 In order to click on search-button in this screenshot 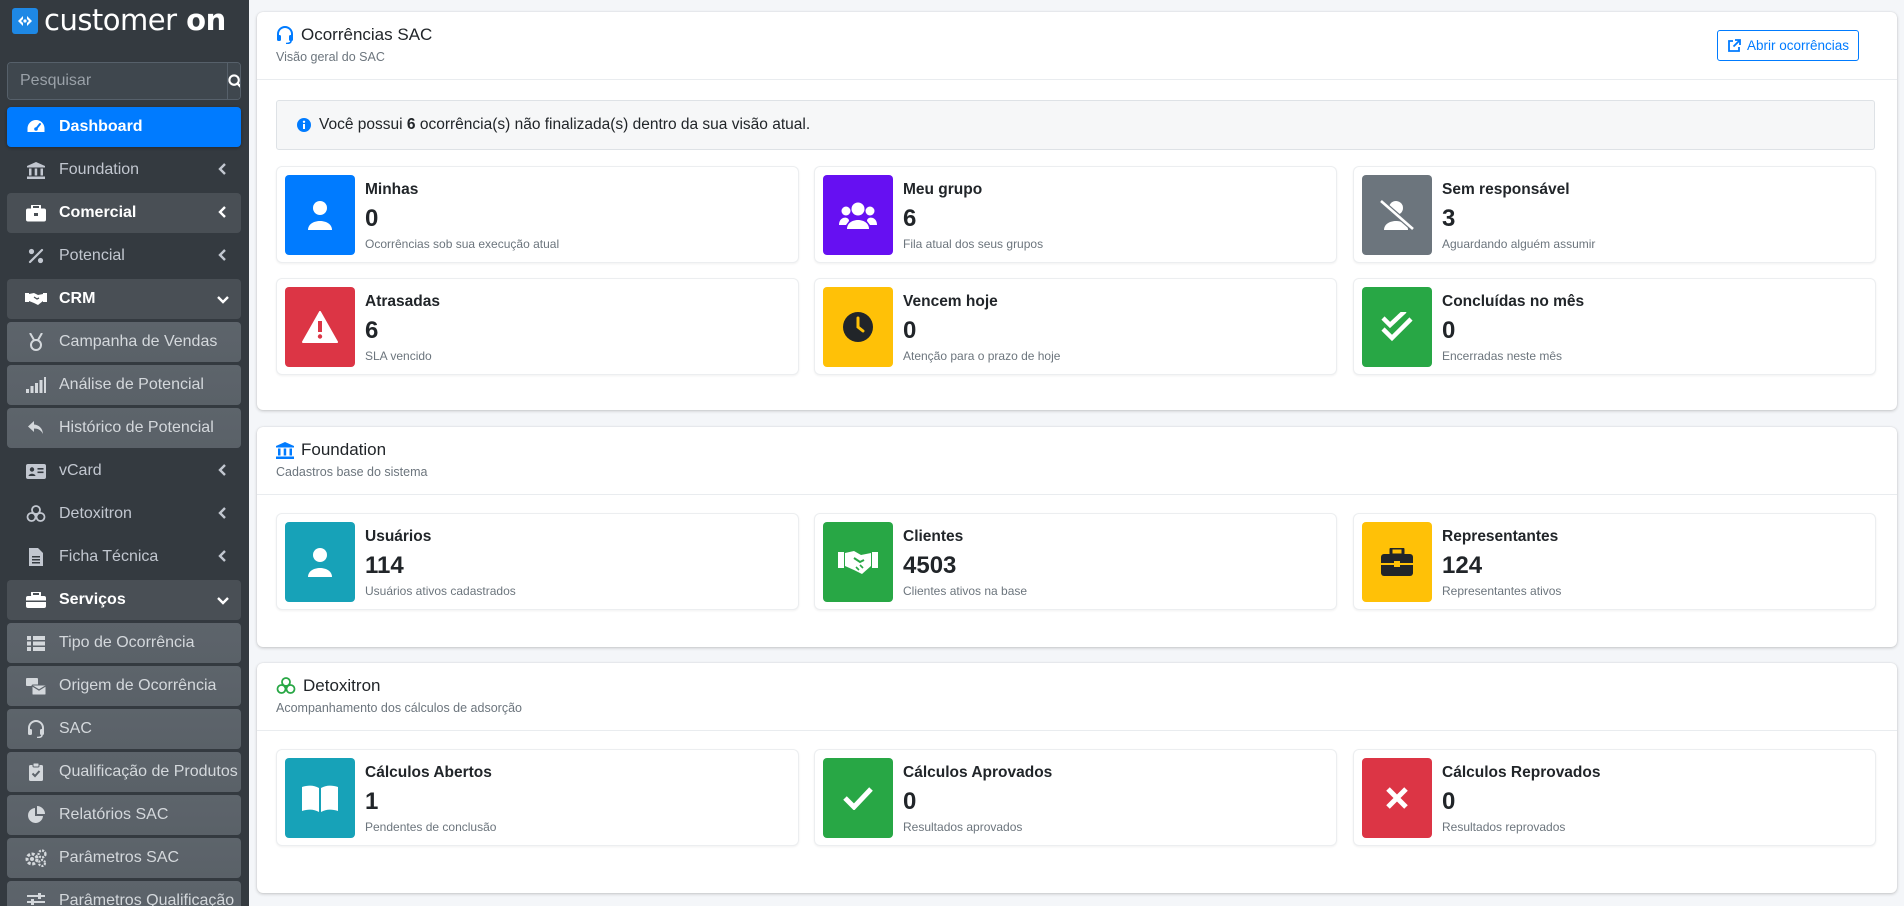, I will do `click(233, 81)`.